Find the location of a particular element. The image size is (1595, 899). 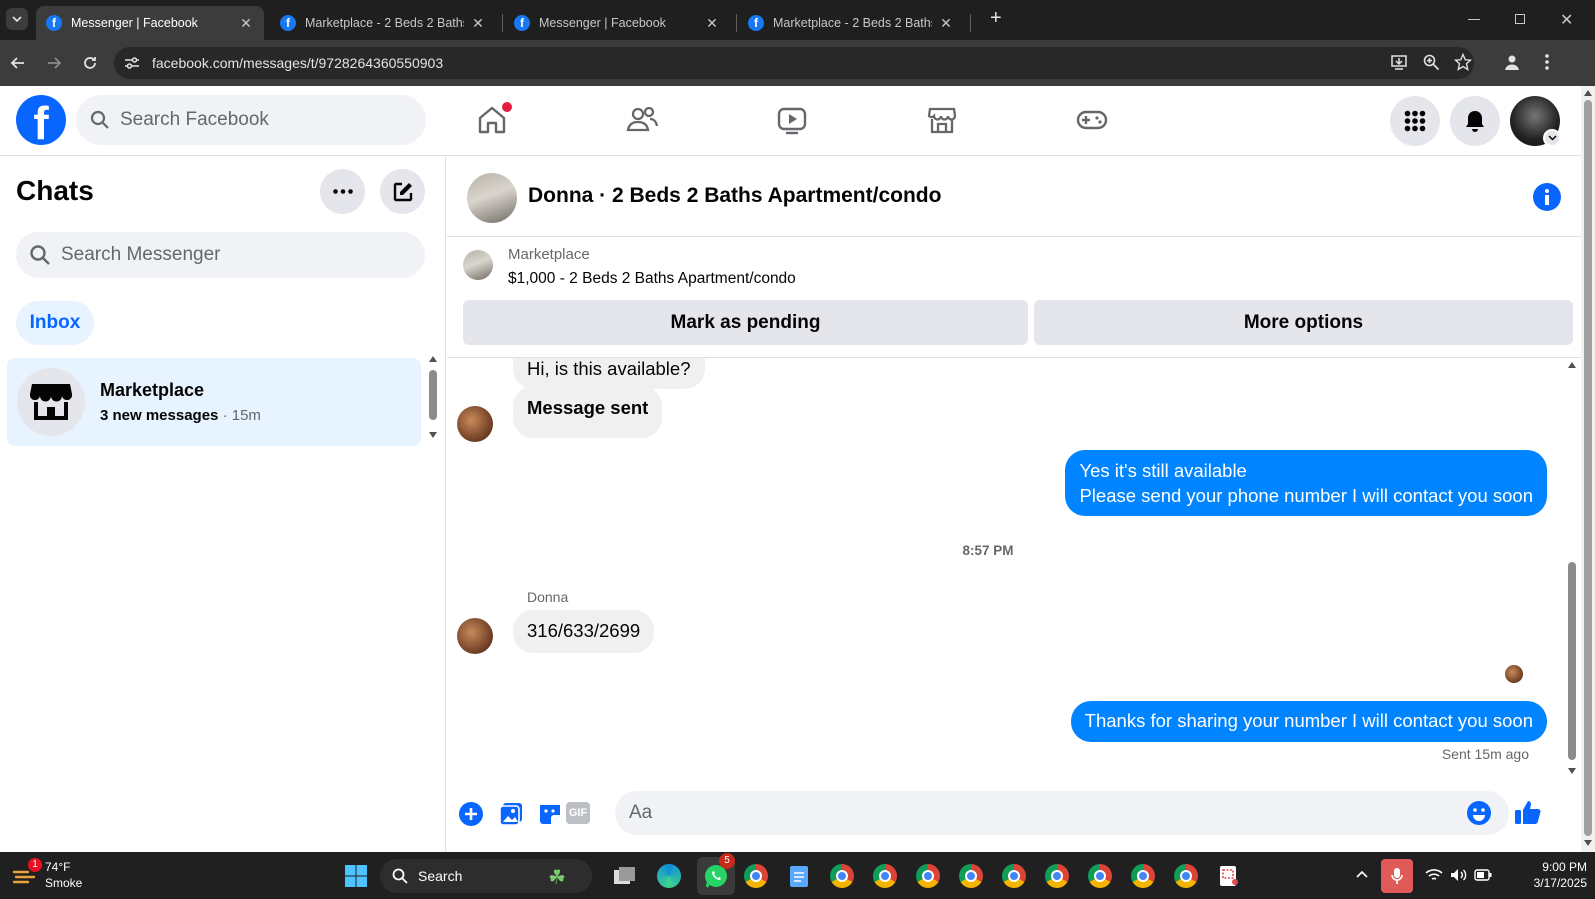

message-input: Aa is located at coordinates (1062, 813).